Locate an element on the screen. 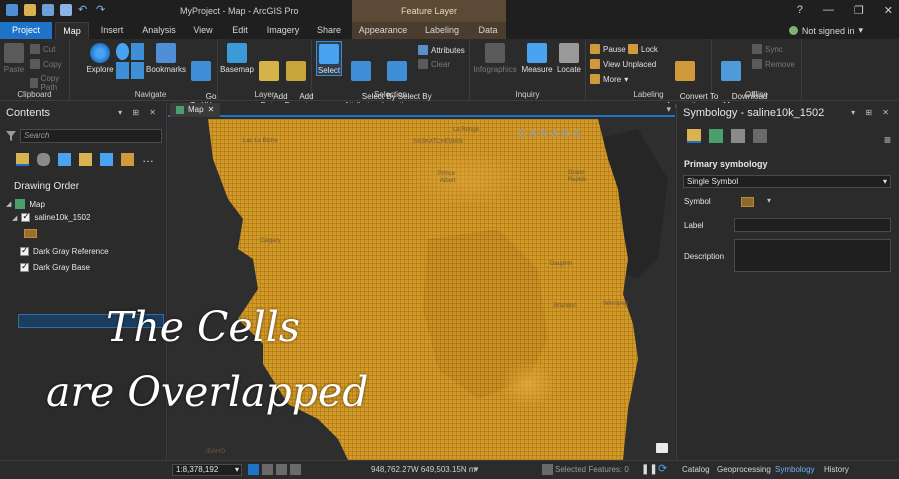  labeling-group-label: Labeling is located at coordinates (648, 94).